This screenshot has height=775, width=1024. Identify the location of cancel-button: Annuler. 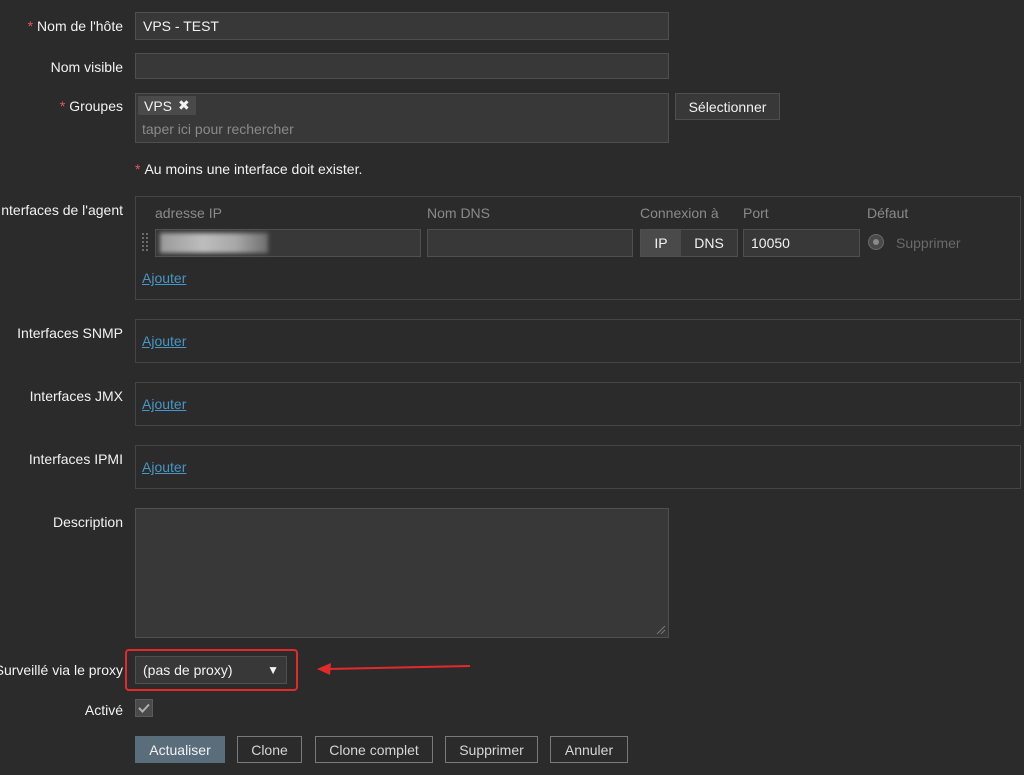
(589, 749).